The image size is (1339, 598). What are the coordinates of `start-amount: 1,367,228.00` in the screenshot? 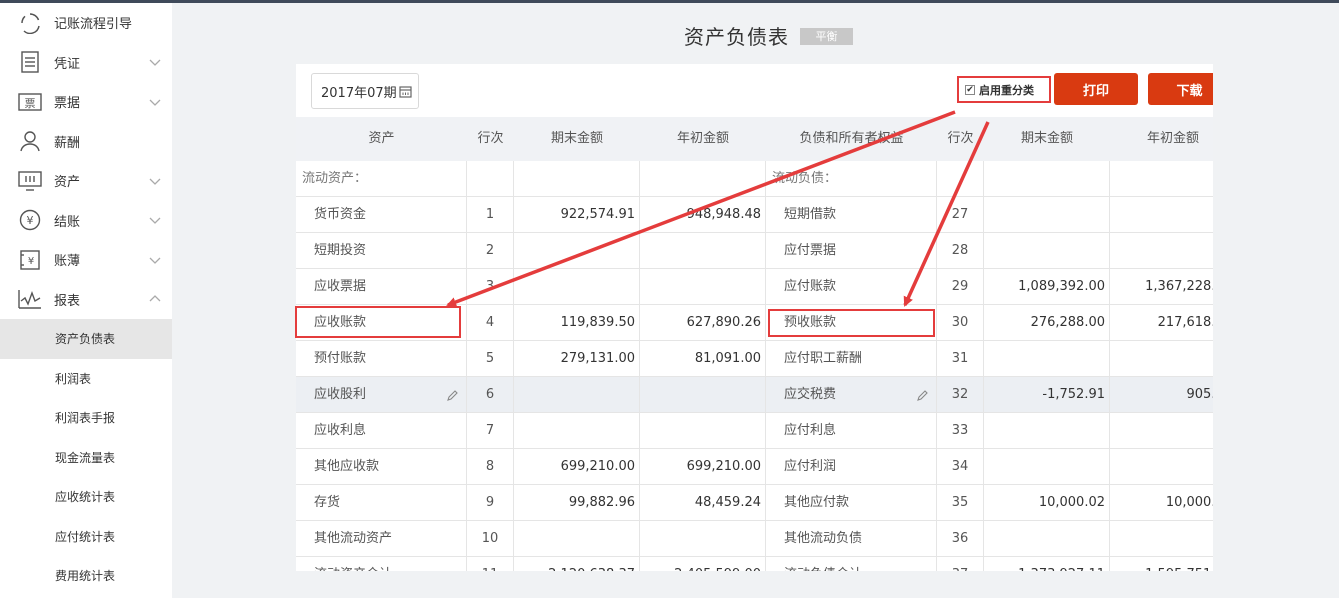 It's located at (1179, 286).